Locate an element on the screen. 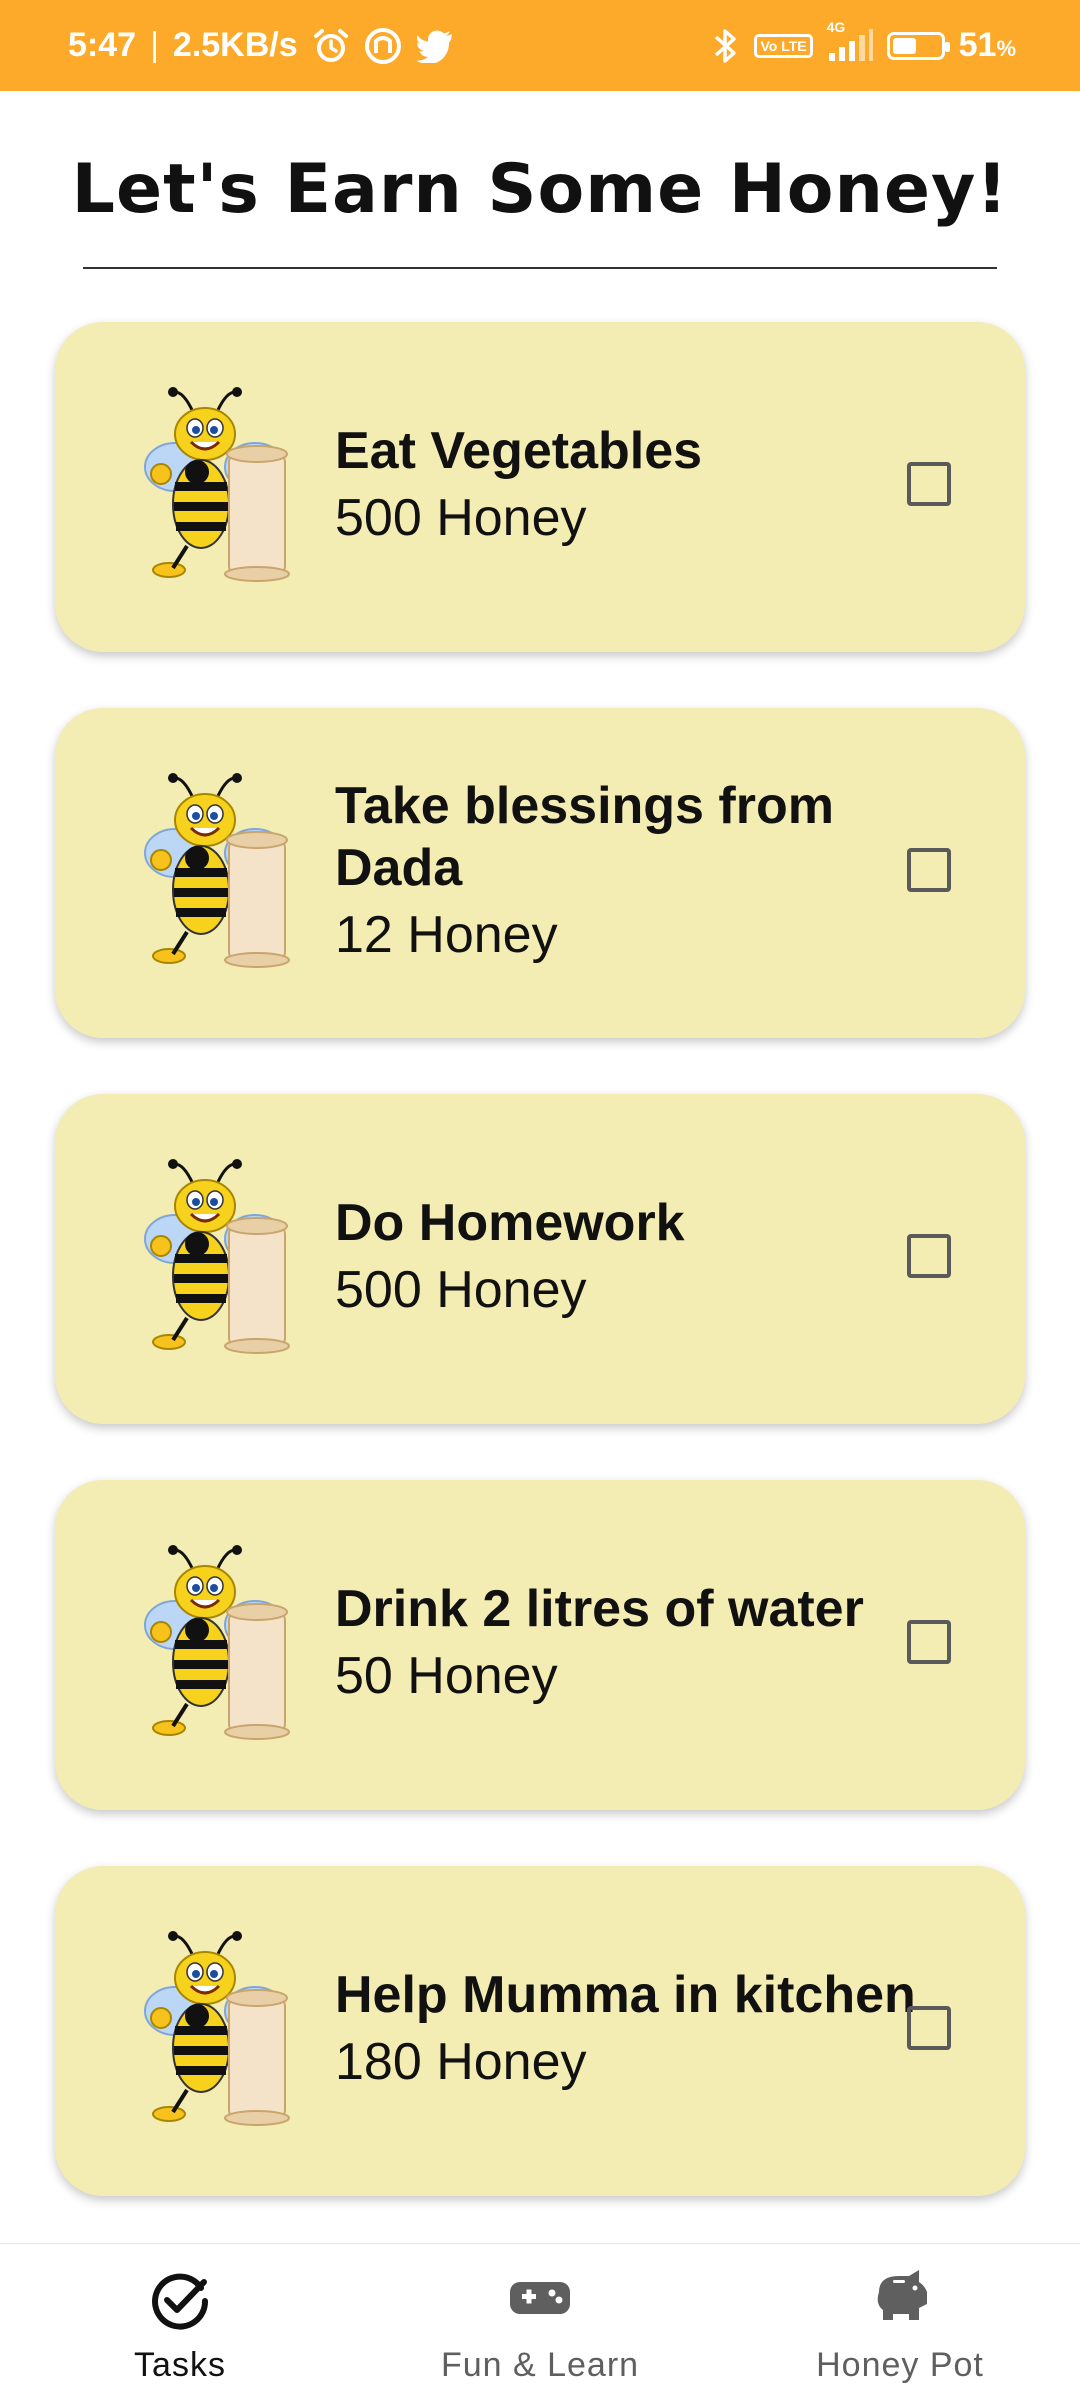  twitter-icon is located at coordinates (434, 46).